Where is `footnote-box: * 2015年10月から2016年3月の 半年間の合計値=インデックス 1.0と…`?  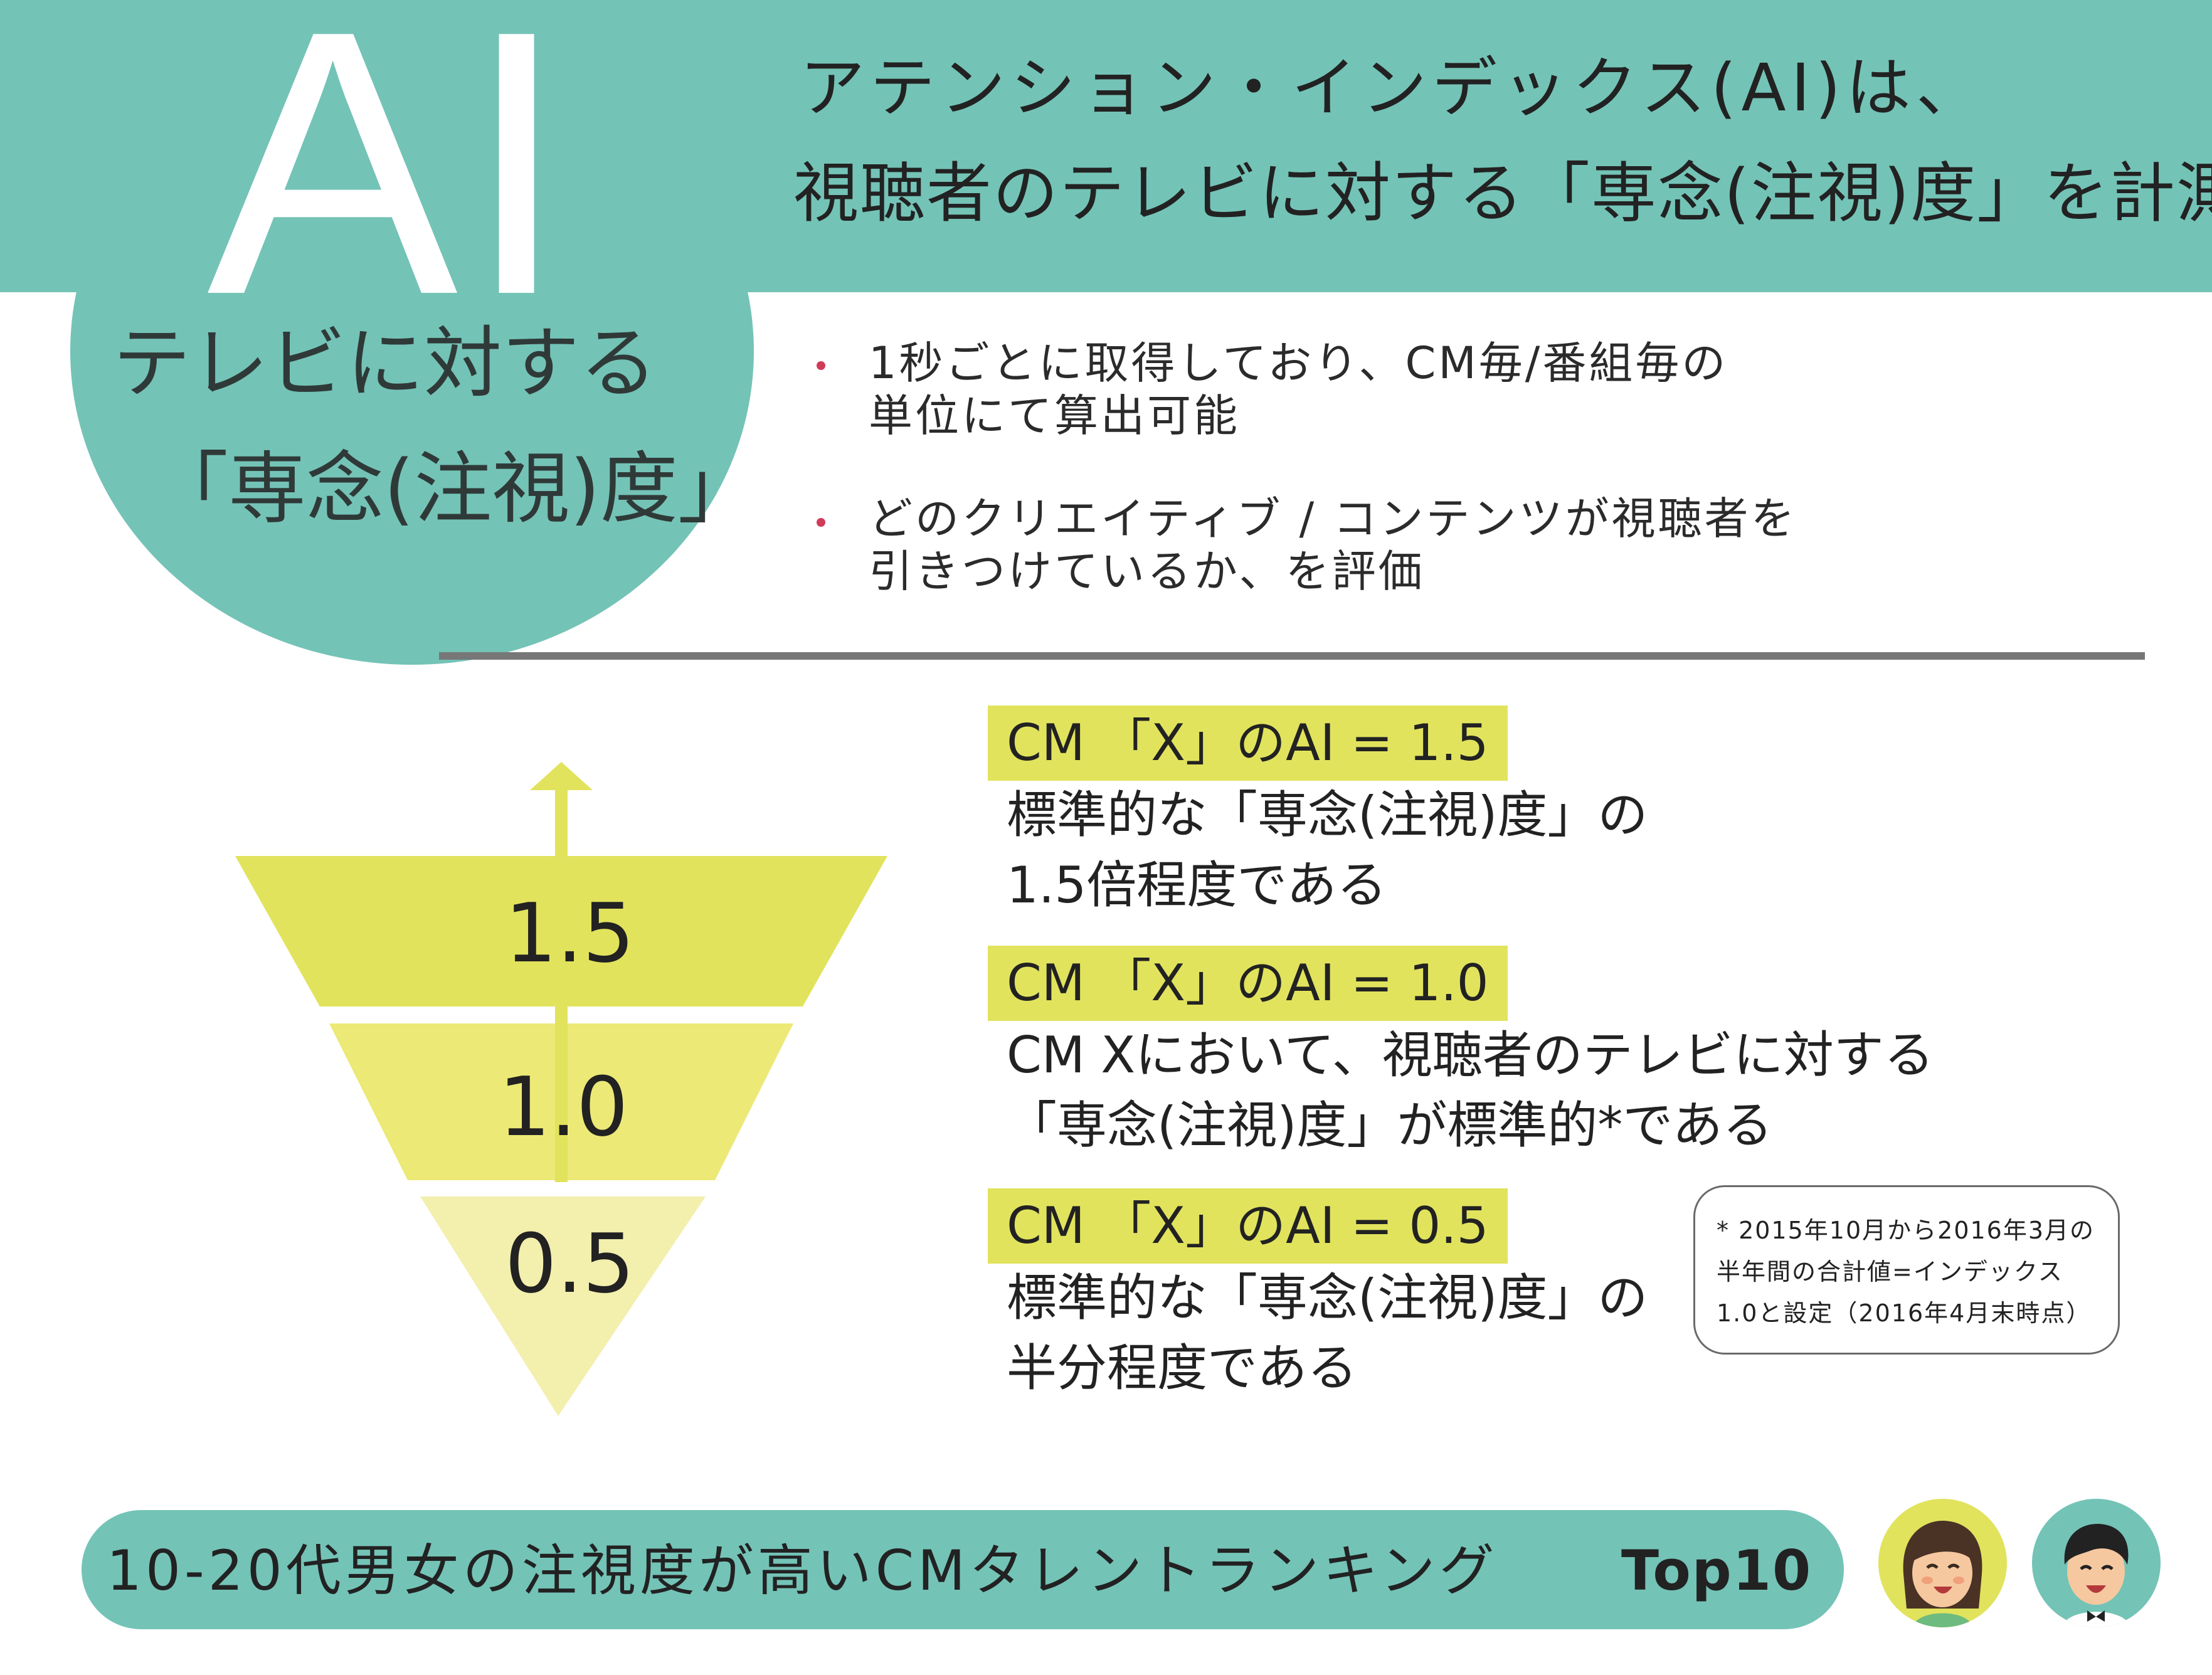 footnote-box: * 2015年10月から2016年3月の 半年間の合計値=インデックス 1.0と… is located at coordinates (1906, 1270).